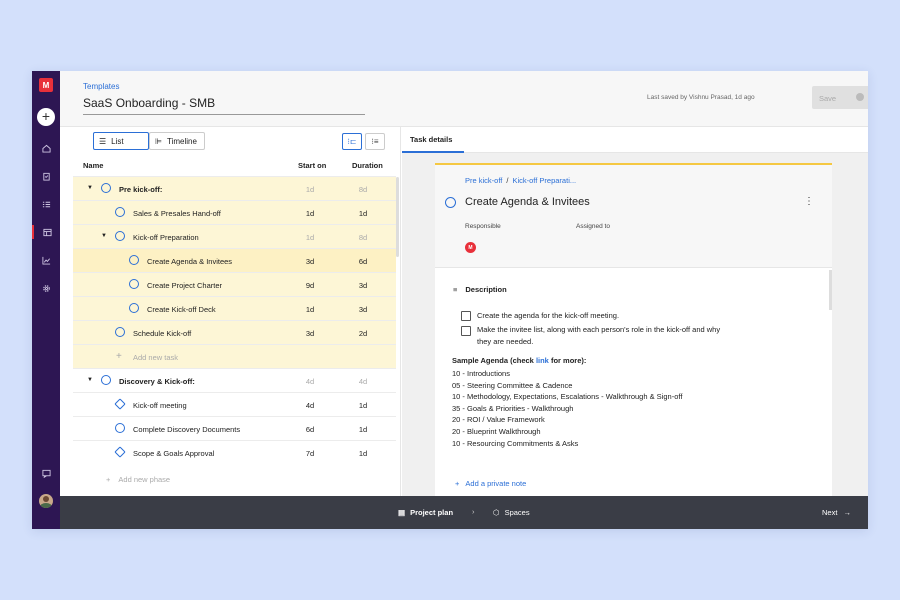  I want to click on col-name: Name, so click(93, 165).